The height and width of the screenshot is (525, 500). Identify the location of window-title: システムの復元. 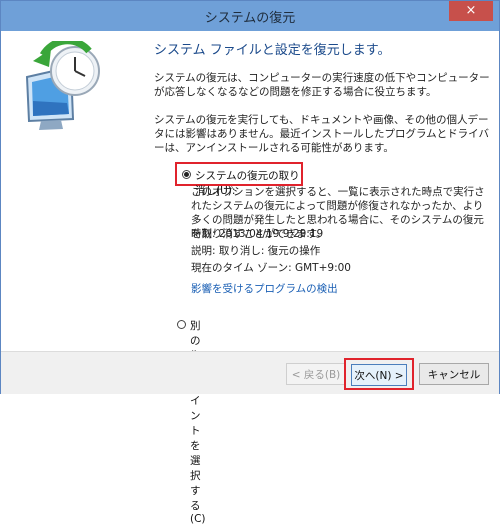
(250, 18).